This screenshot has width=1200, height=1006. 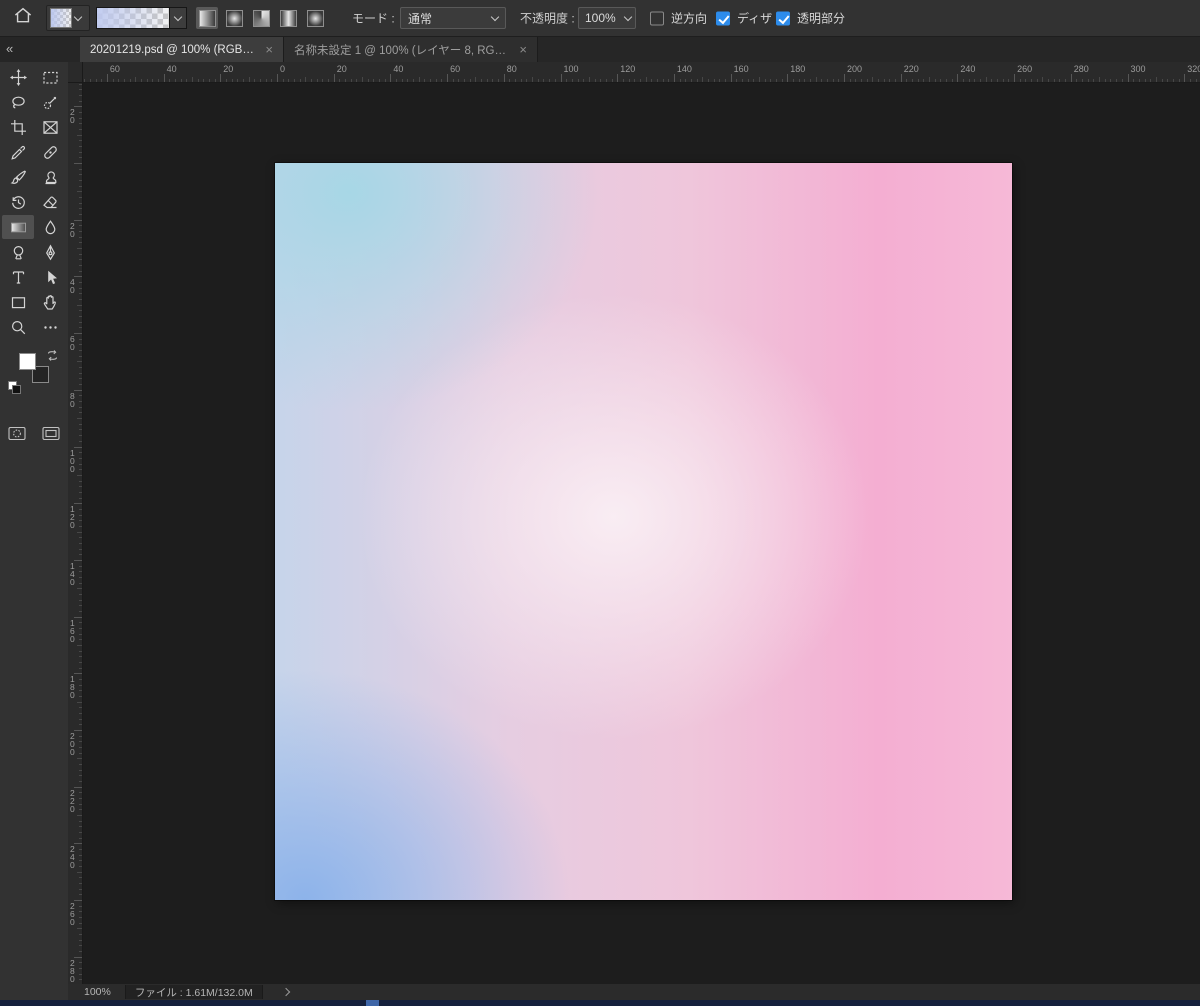 What do you see at coordinates (18, 102) in the screenshot?
I see `lasso-tool` at bounding box center [18, 102].